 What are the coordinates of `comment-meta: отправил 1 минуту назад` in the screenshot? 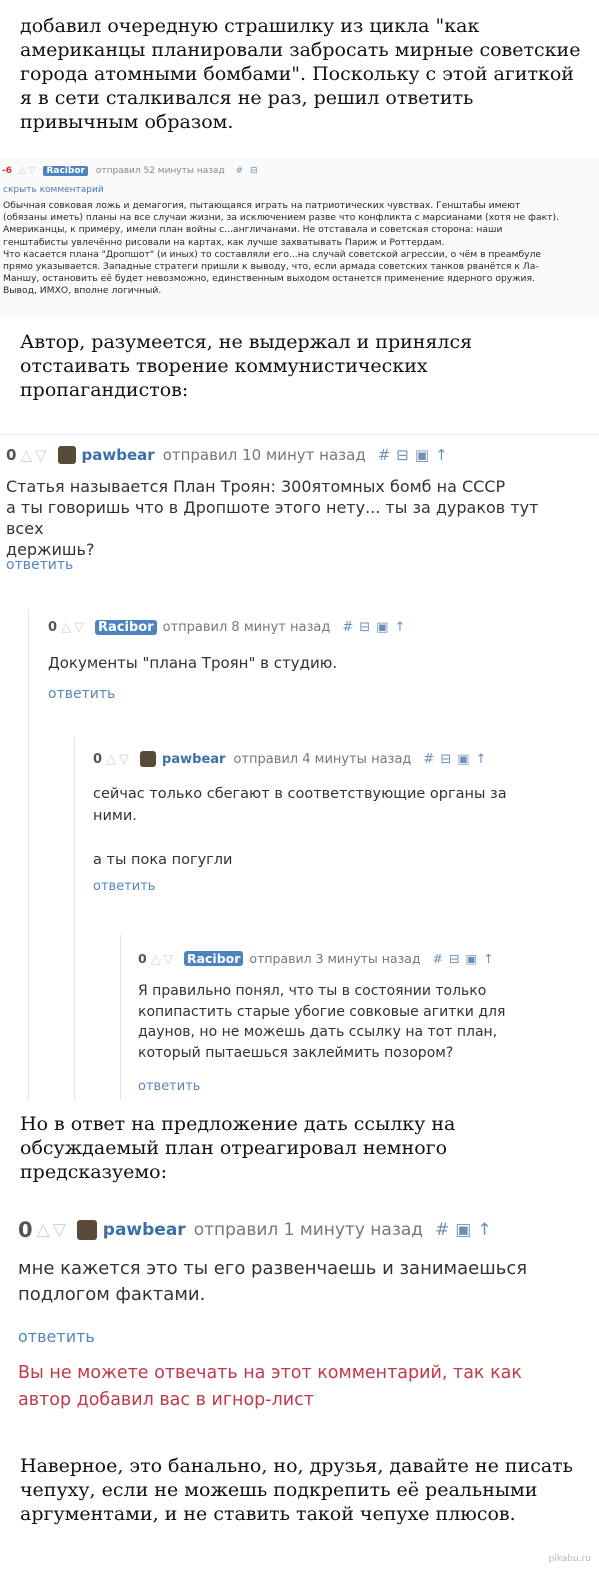 It's located at (308, 1230).